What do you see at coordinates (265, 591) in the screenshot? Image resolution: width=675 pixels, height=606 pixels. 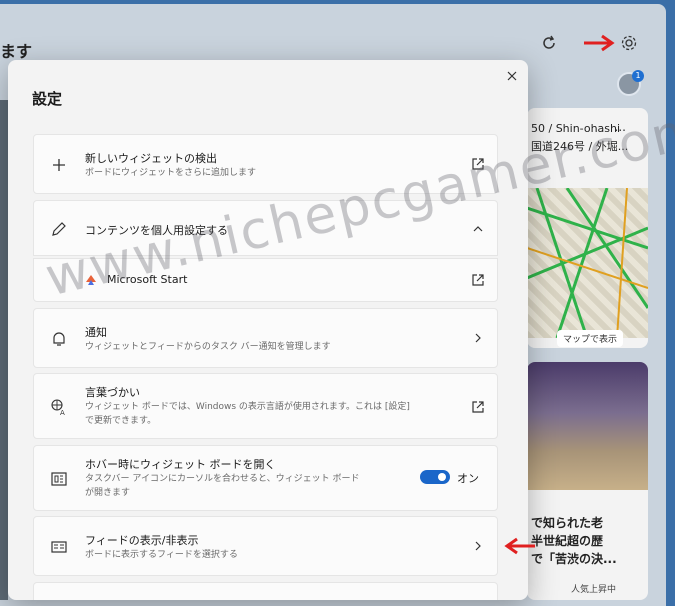 I see `next-row-partial` at bounding box center [265, 591].